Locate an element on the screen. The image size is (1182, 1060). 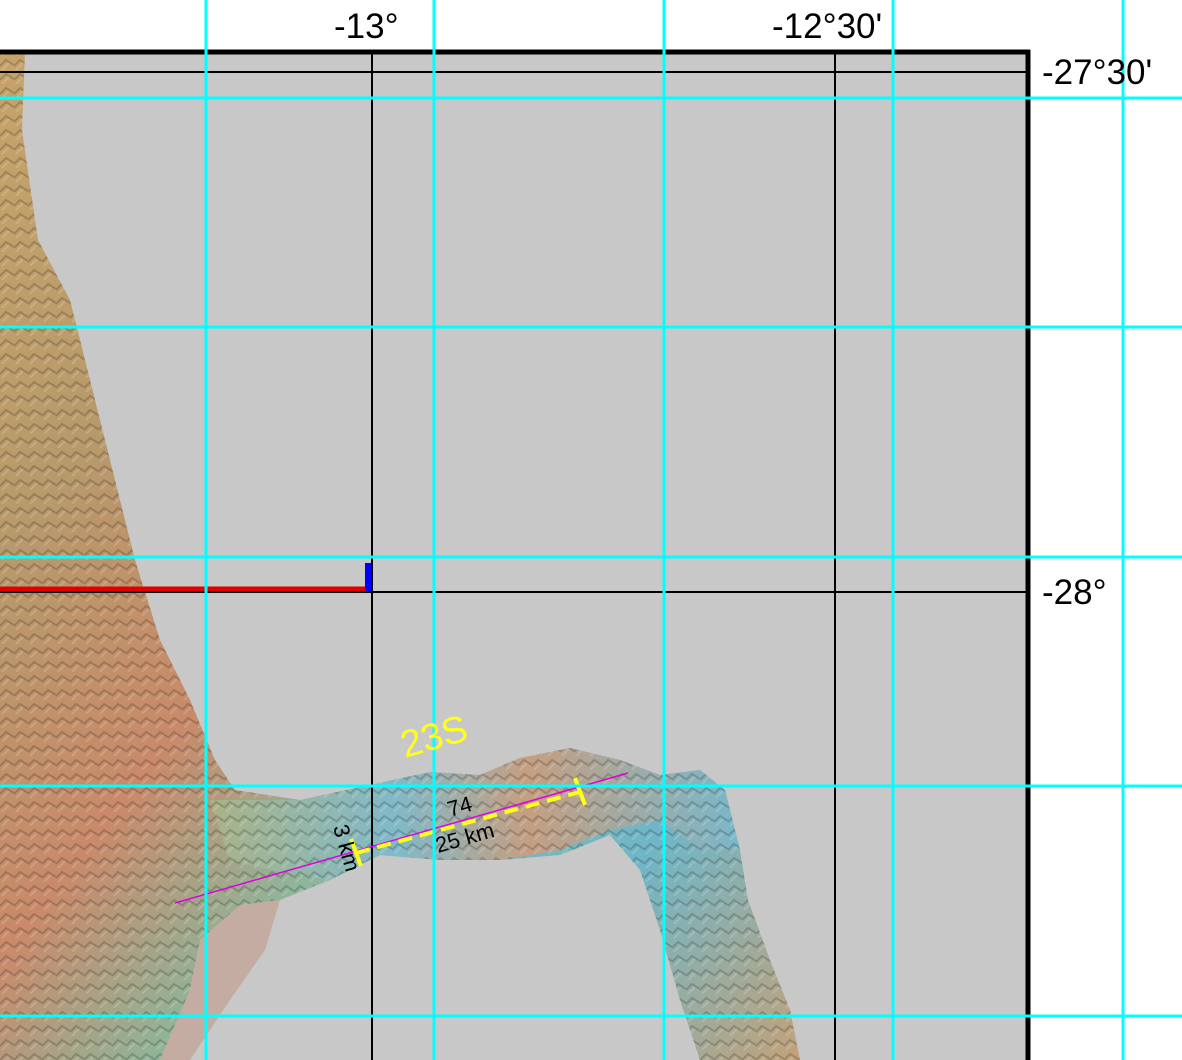
latitude-label-27-30: -27°30' is located at coordinates (1097, 72).